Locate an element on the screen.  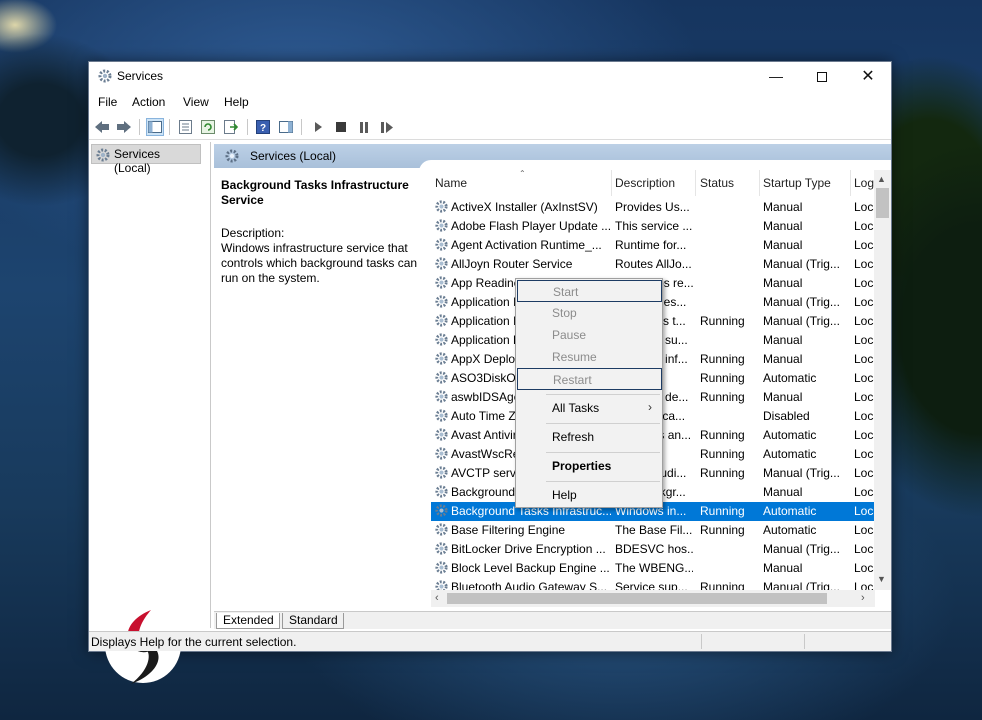
properties-sheet-icon is located at coordinates (185, 127).